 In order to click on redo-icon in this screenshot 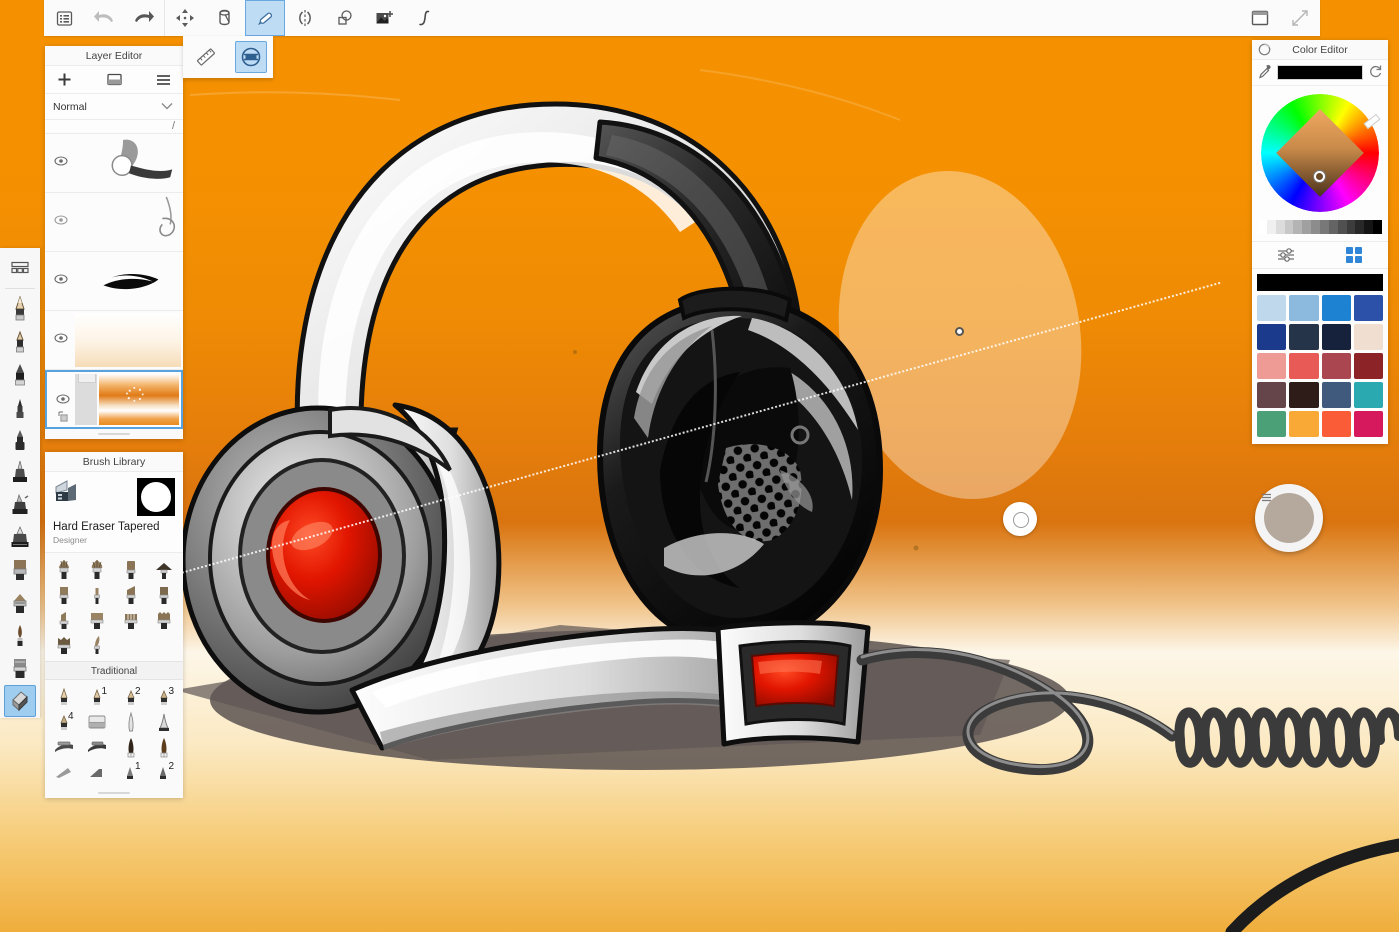, I will do `click(144, 18)`.